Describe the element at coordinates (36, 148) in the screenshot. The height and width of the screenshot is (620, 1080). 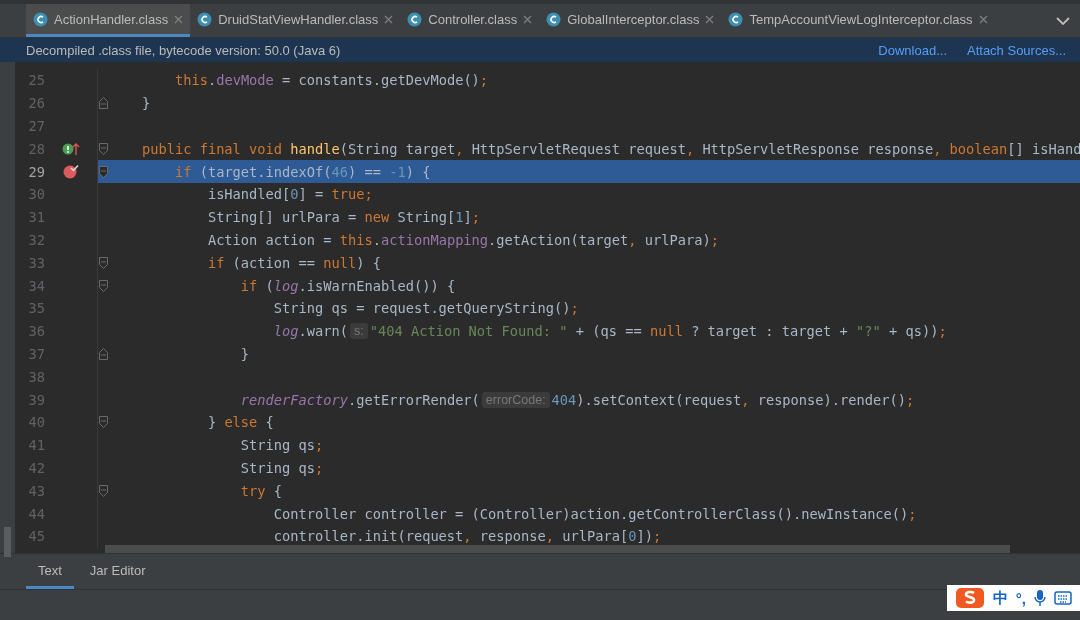
I see `line-number: 28` at that location.